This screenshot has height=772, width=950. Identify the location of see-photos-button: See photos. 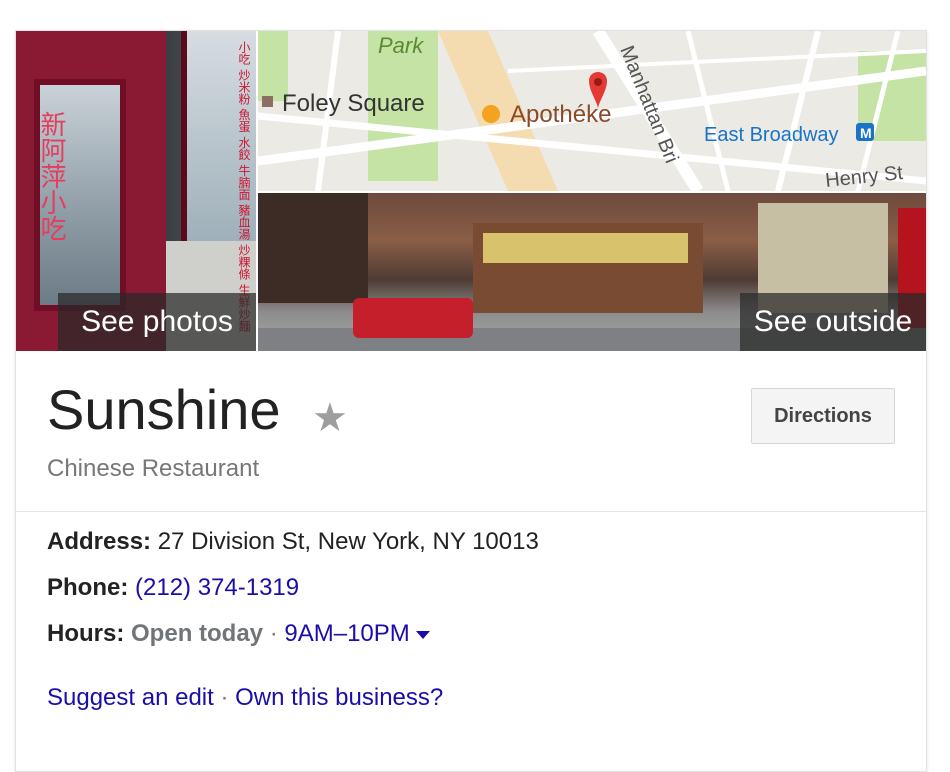
(157, 322).